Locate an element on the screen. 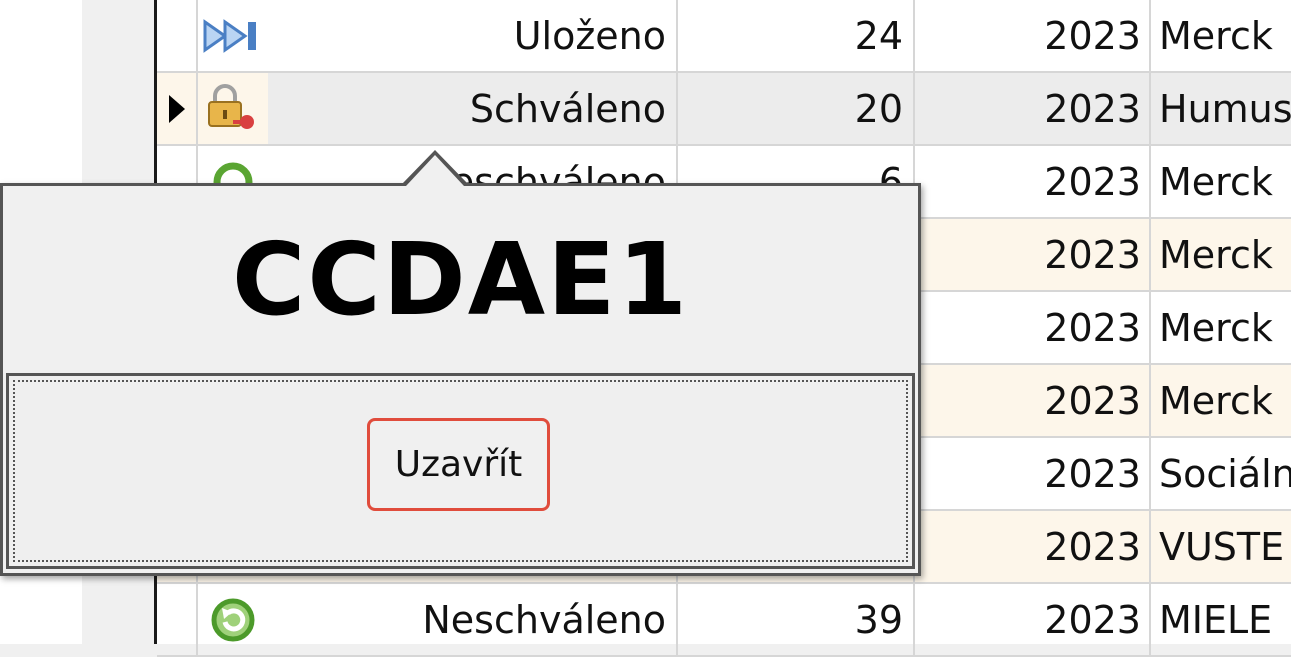 This screenshot has width=1291, height=657. skip-forward-icon is located at coordinates (233, 35).